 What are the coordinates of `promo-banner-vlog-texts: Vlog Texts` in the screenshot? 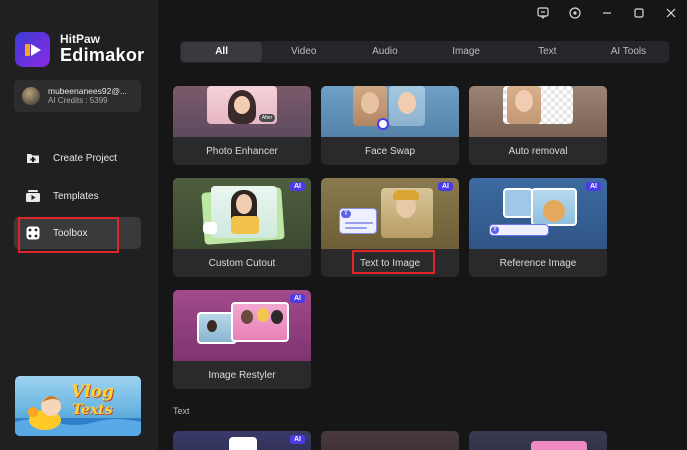 It's located at (78, 406).